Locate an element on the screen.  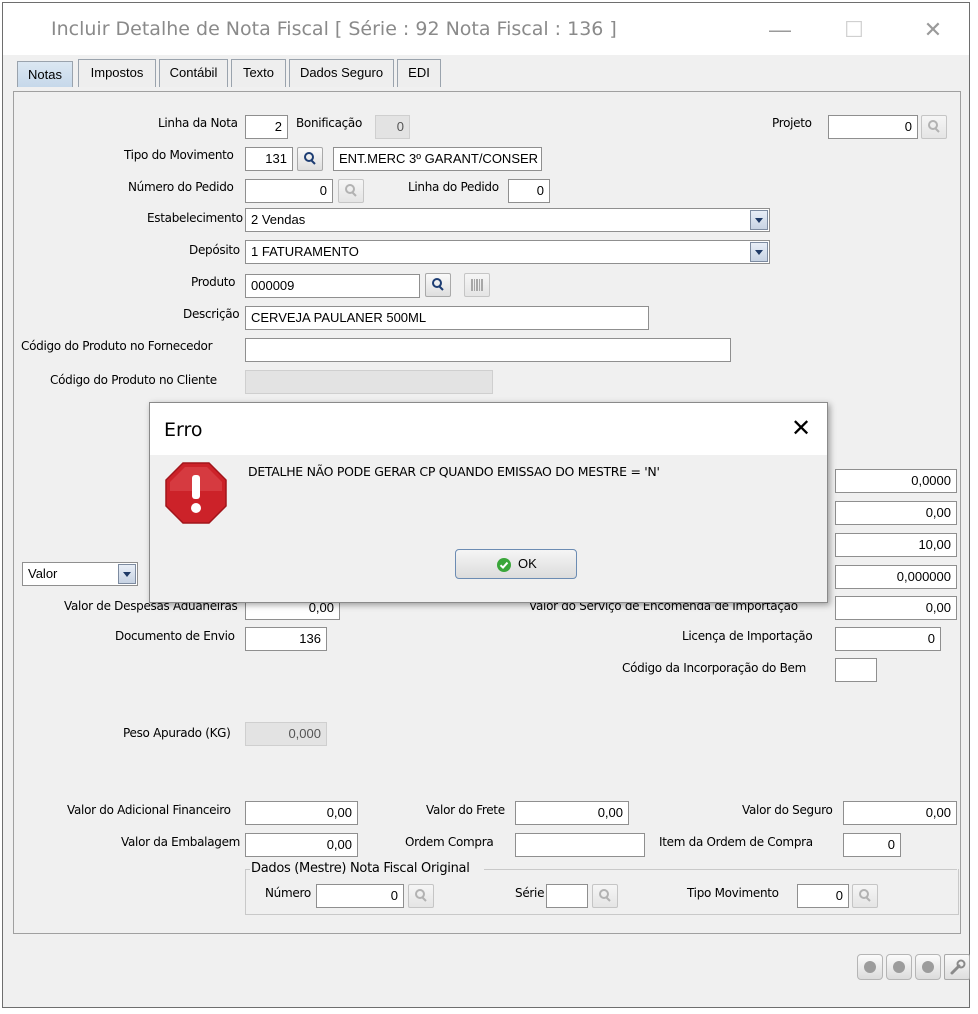
deposito-select: 1 FATURAMENTO is located at coordinates (507, 252).